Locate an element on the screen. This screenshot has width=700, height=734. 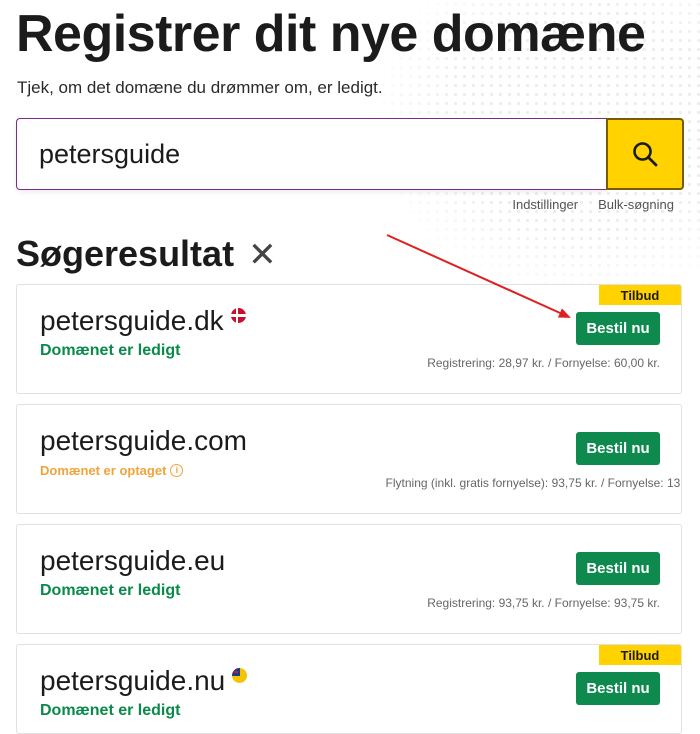
search-button is located at coordinates (645, 154).